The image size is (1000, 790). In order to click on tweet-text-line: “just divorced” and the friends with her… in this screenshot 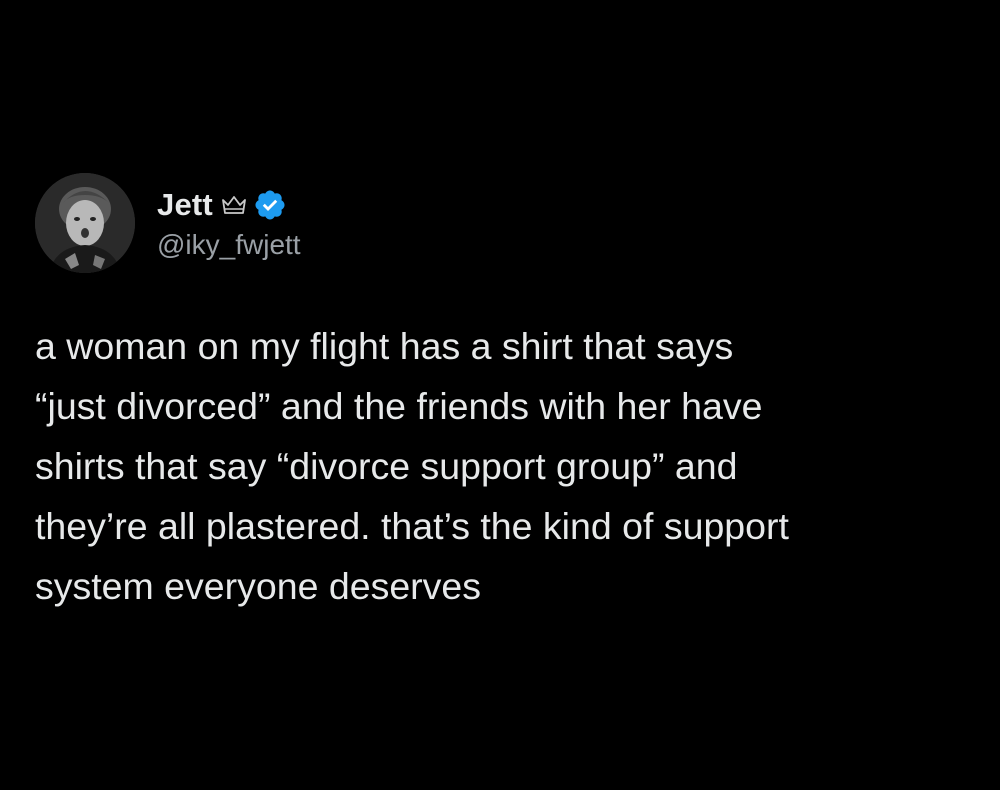, I will do `click(399, 406)`.